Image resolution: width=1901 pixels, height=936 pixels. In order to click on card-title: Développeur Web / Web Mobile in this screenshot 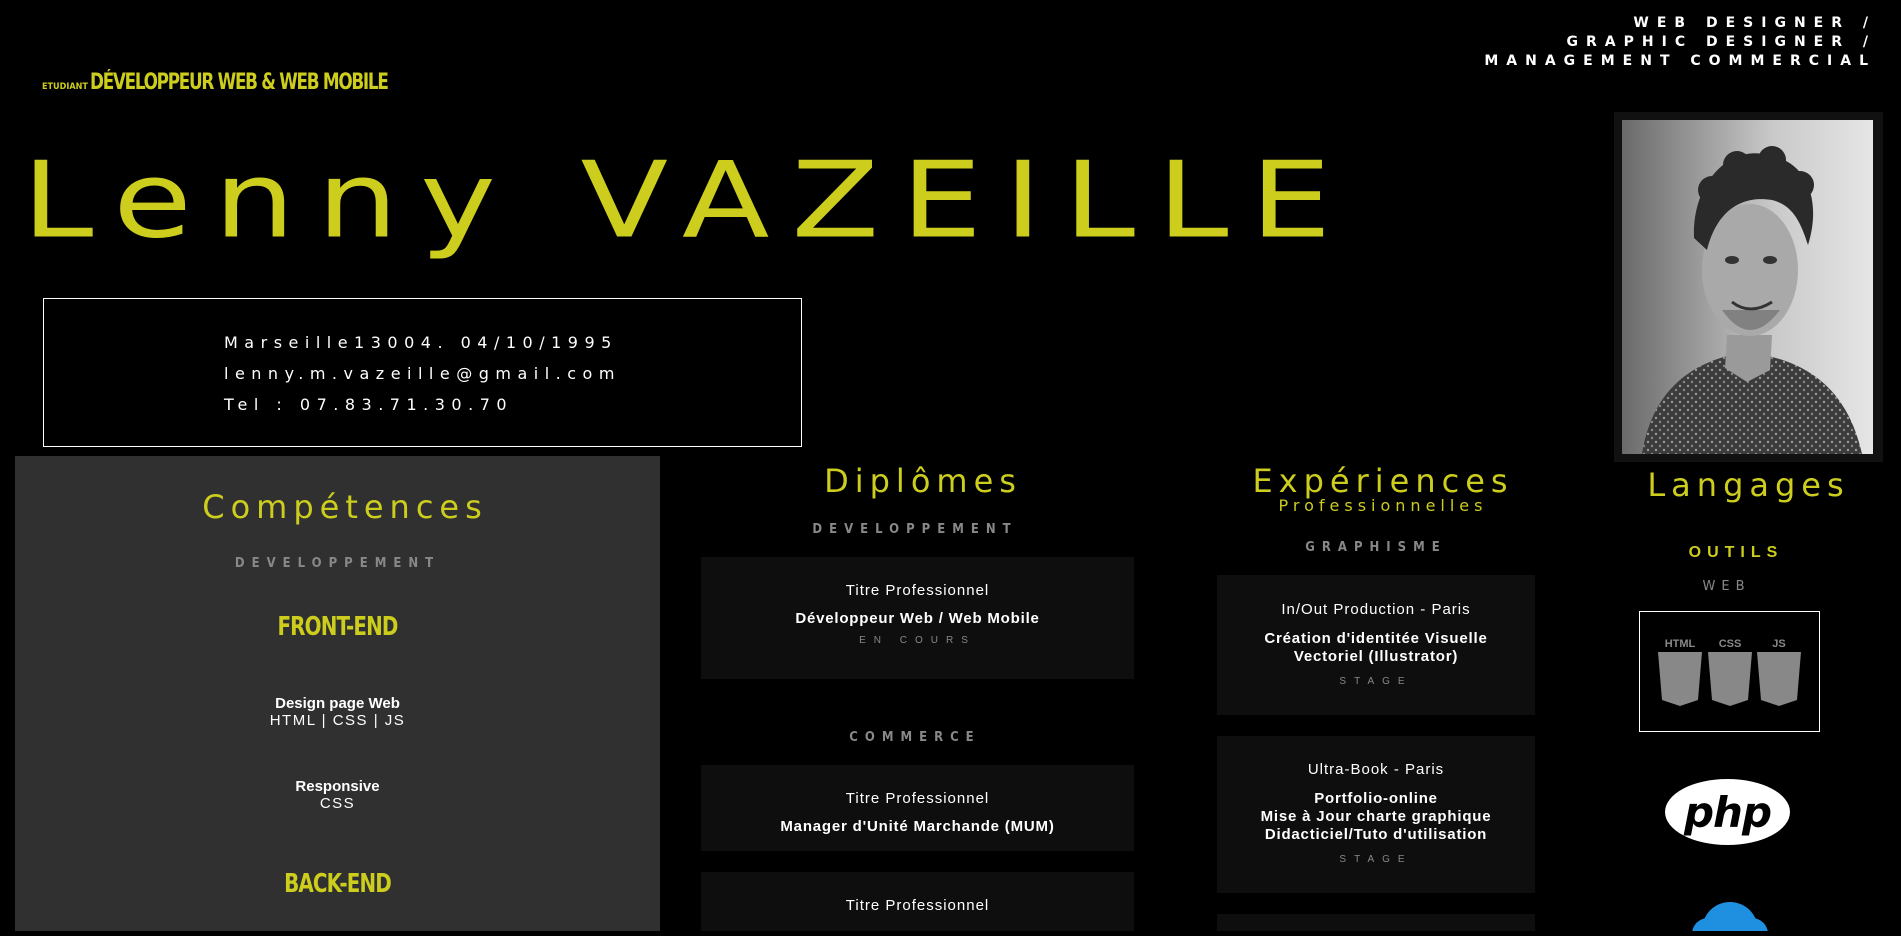, I will do `click(917, 618)`.